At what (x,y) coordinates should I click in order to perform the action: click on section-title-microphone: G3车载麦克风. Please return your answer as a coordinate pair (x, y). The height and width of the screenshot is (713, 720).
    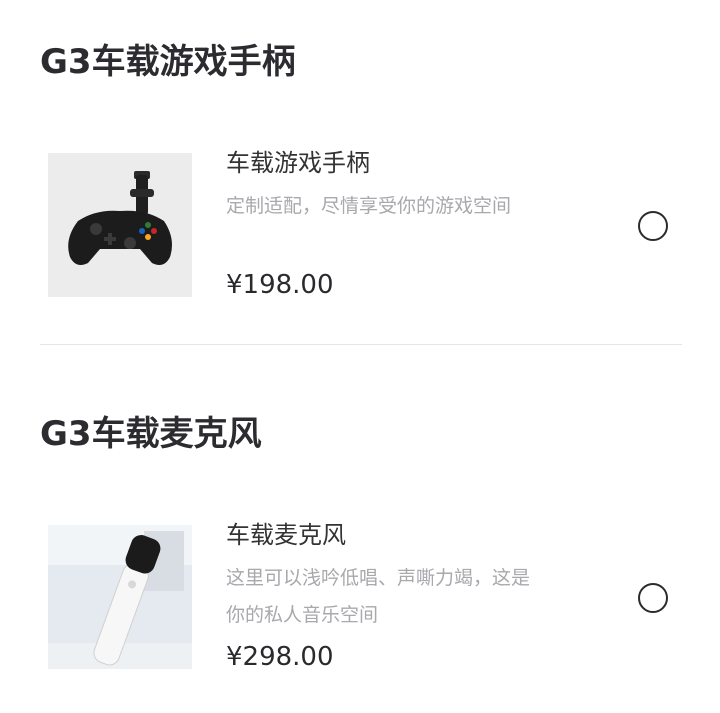
    Looking at the image, I should click on (151, 434).